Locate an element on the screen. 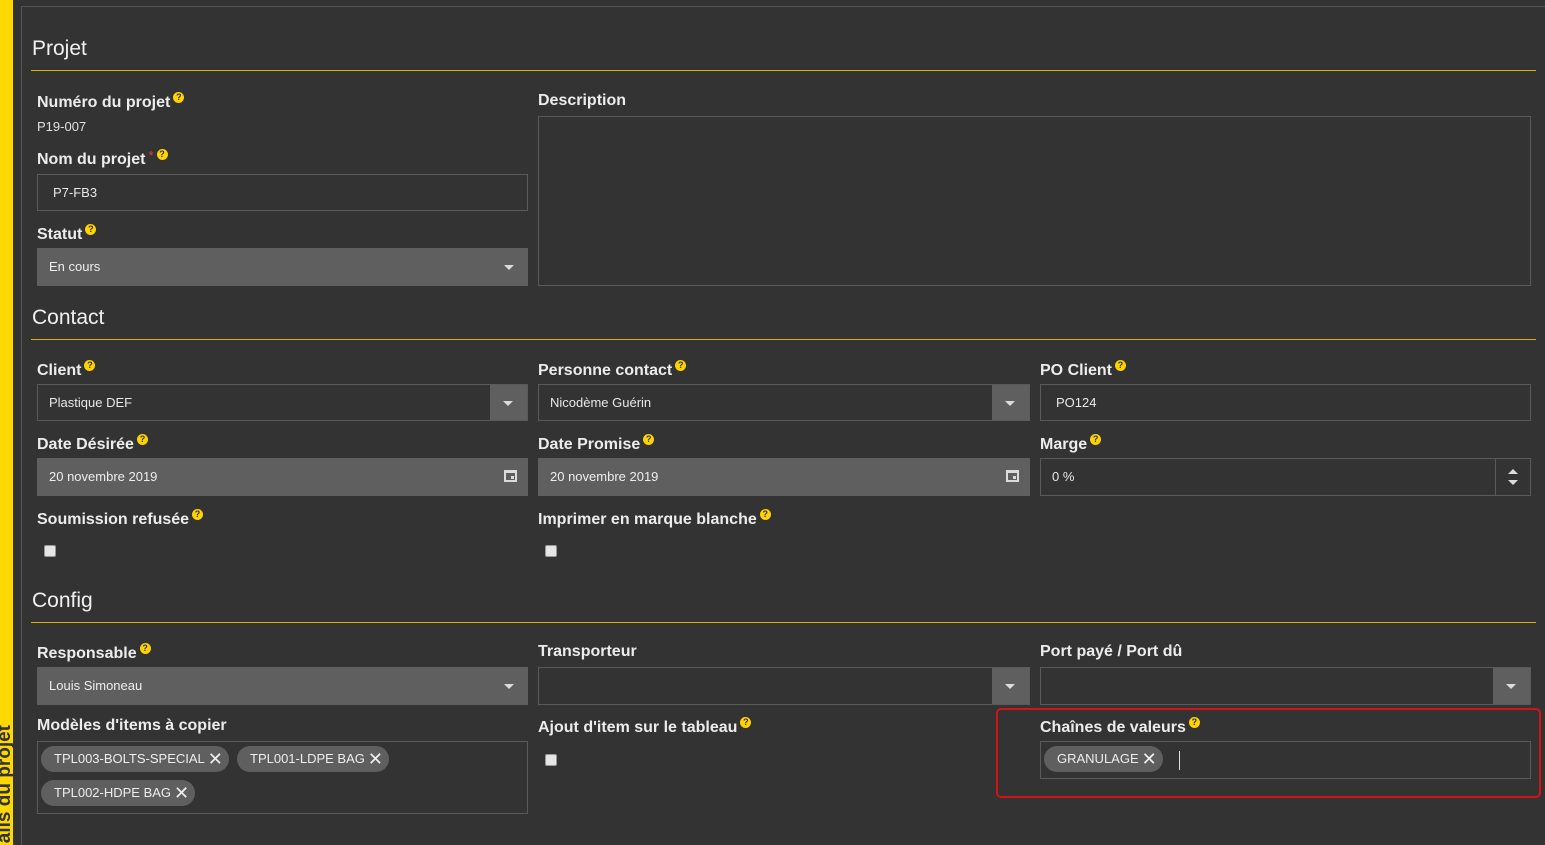  tag-chip: TPL002-HDPE BAG ✕ is located at coordinates (118, 793).